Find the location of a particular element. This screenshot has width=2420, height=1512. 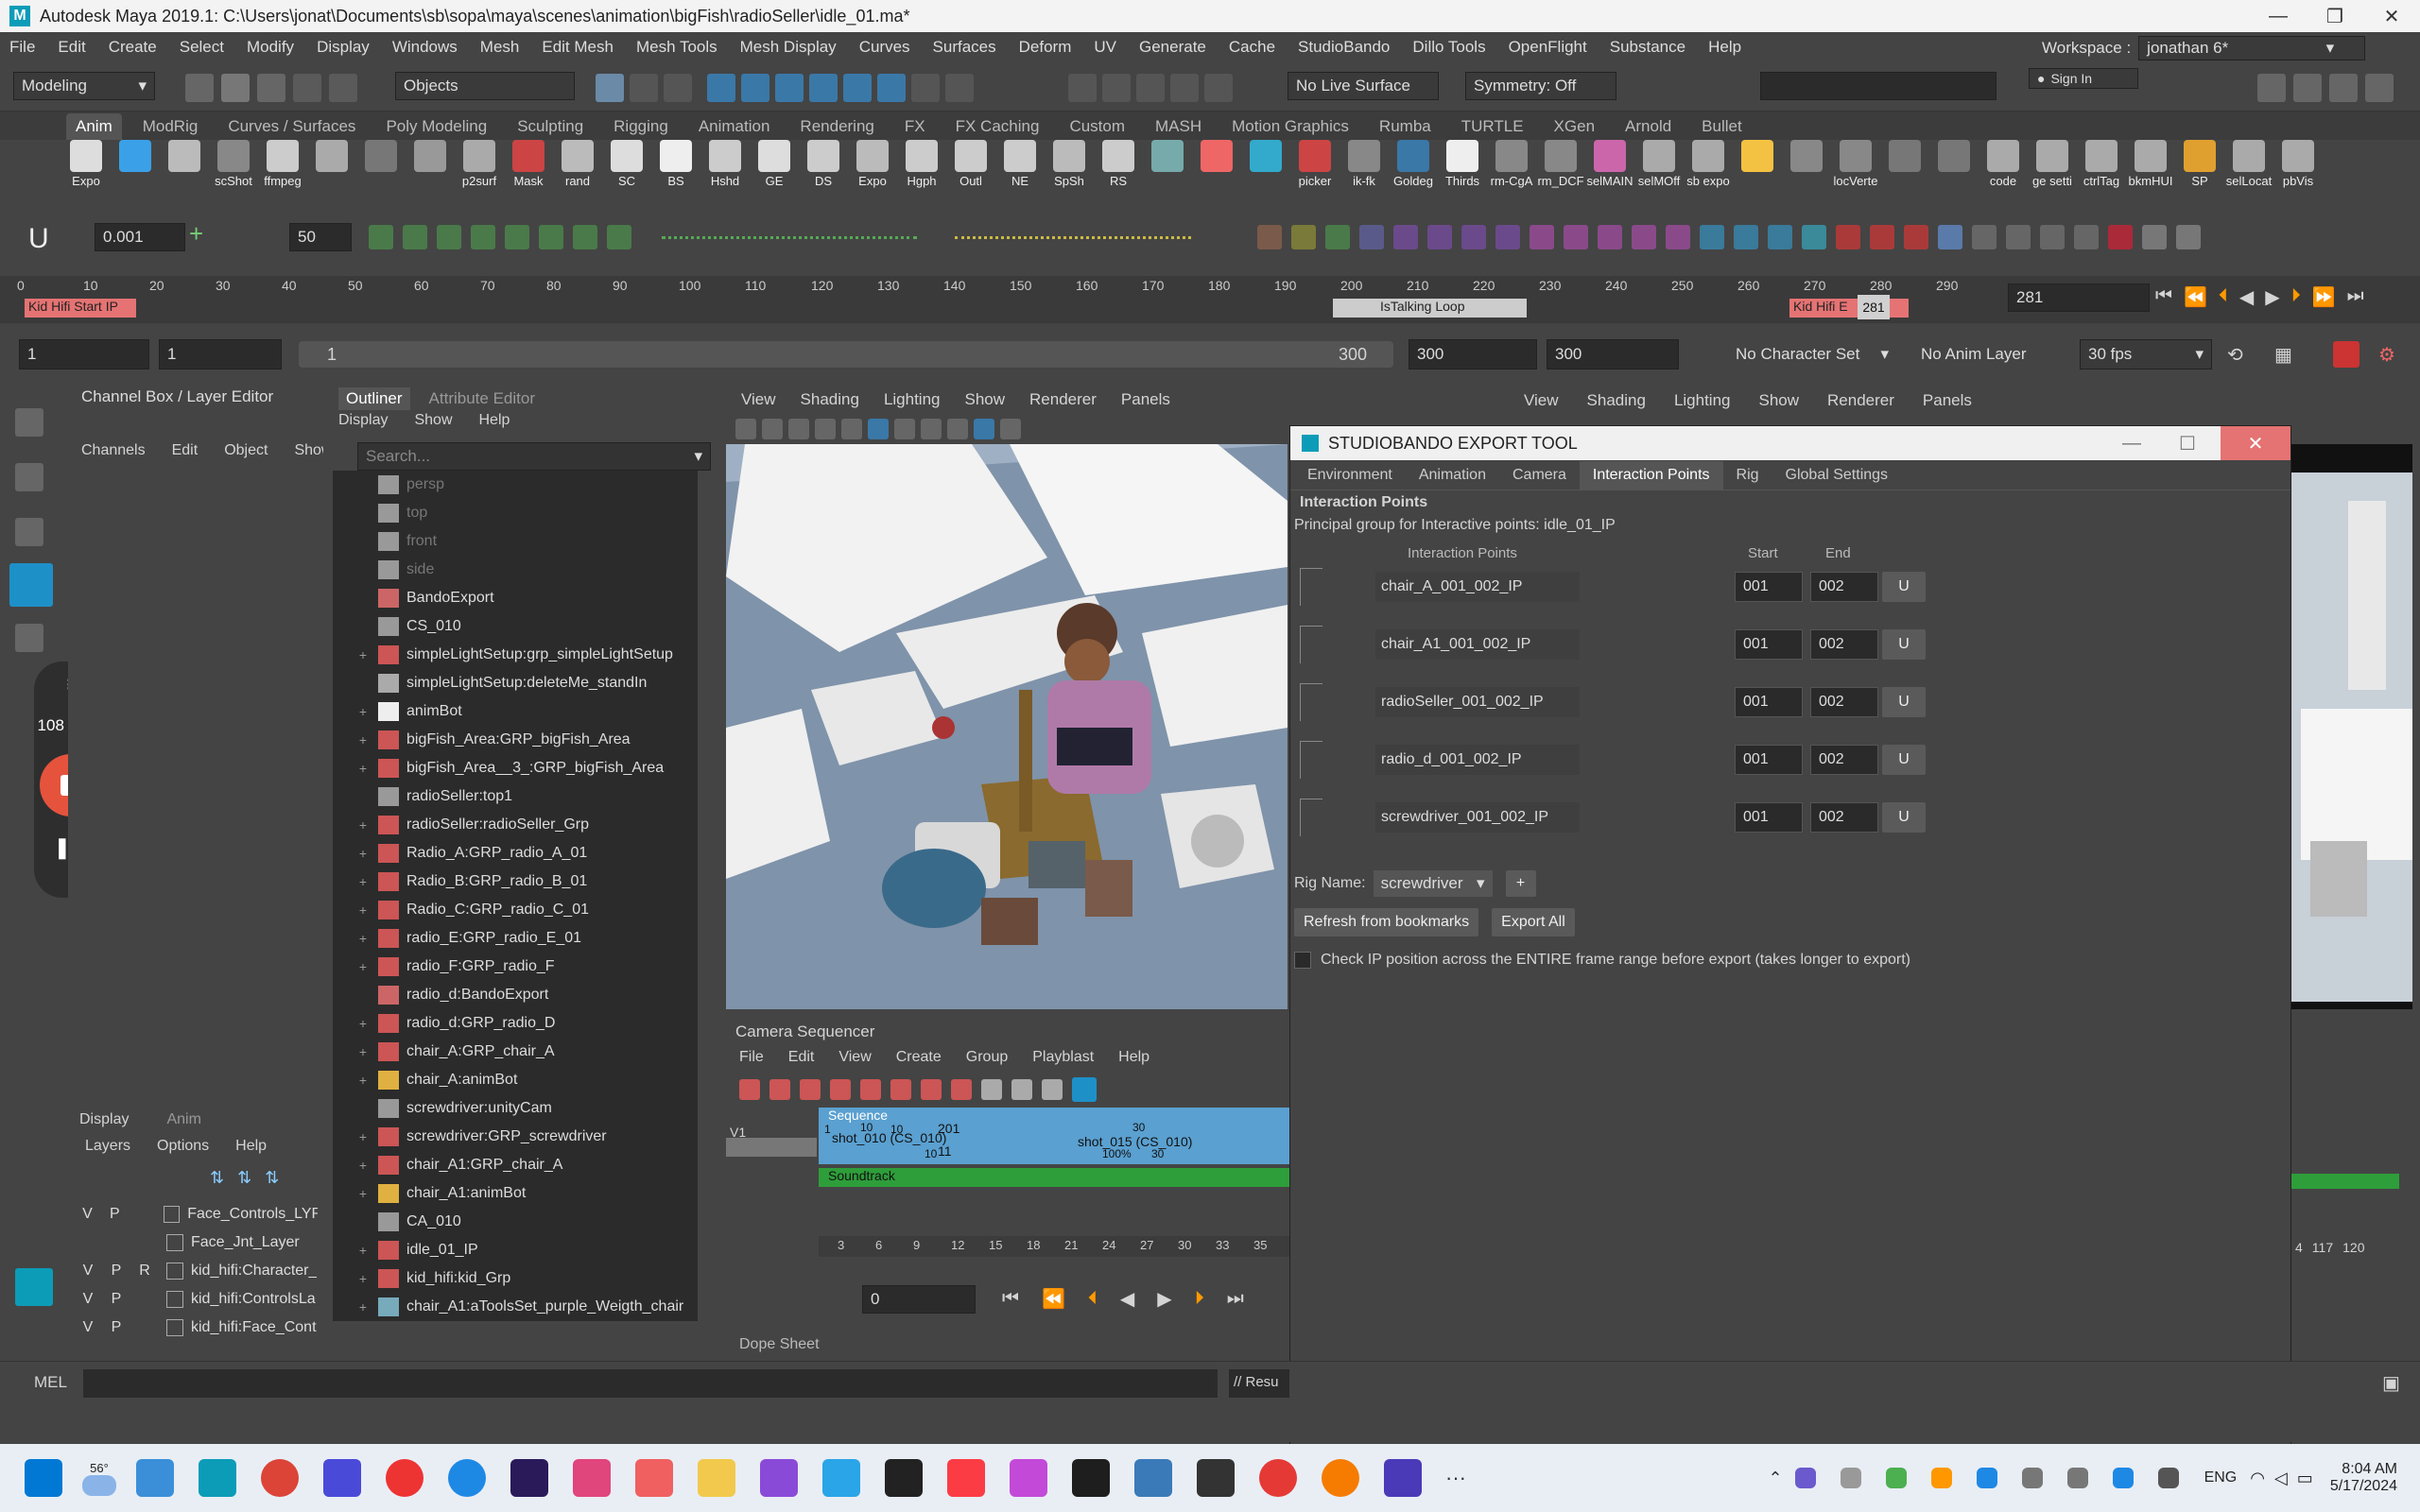

camera-icon is located at coordinates (772, 429).